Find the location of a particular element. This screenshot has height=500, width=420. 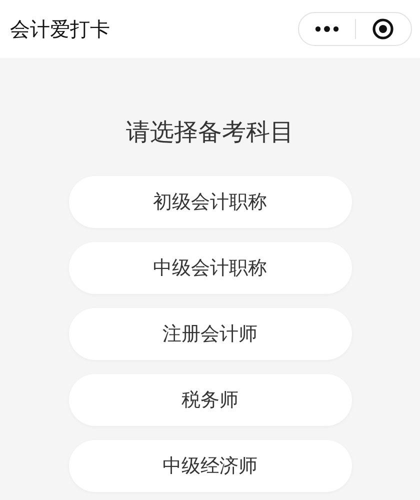

page-heading: 请选择备考科目 is located at coordinates (210, 132).